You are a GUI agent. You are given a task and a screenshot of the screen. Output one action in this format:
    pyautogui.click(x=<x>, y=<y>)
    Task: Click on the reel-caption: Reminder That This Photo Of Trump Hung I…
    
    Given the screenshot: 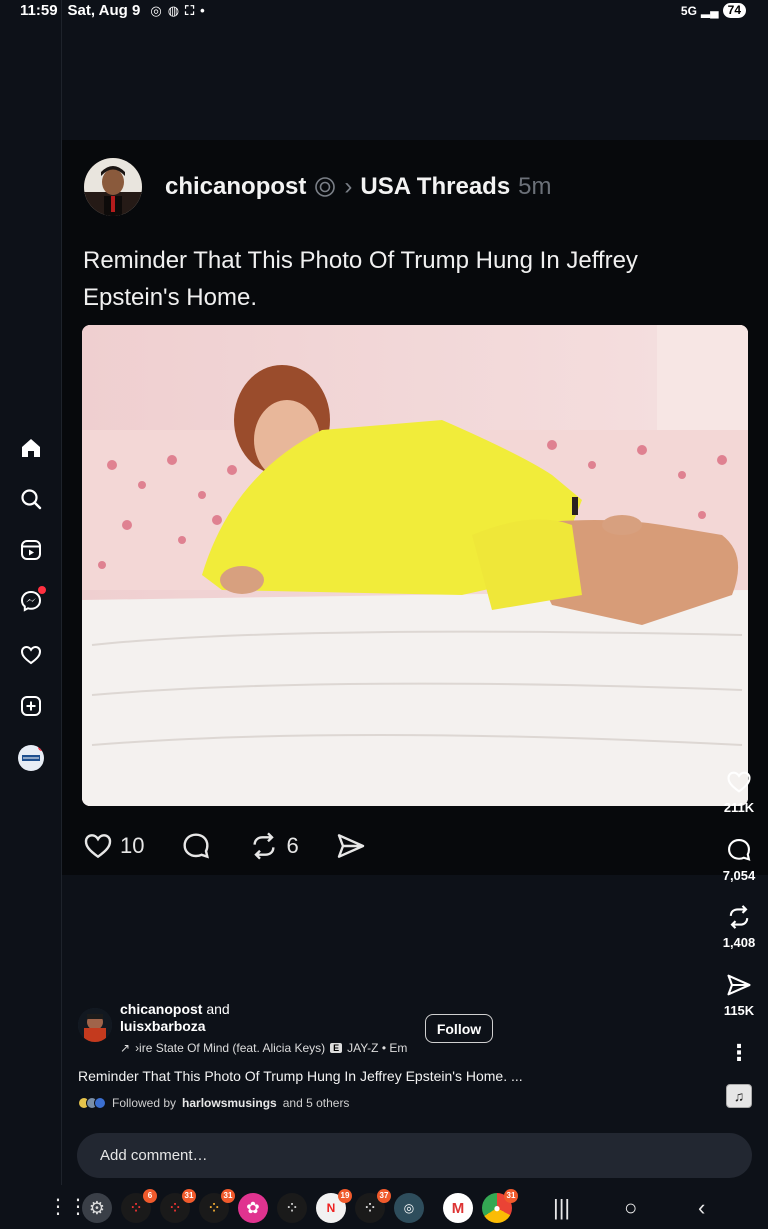 What is the action you would take?
    pyautogui.click(x=300, y=1076)
    